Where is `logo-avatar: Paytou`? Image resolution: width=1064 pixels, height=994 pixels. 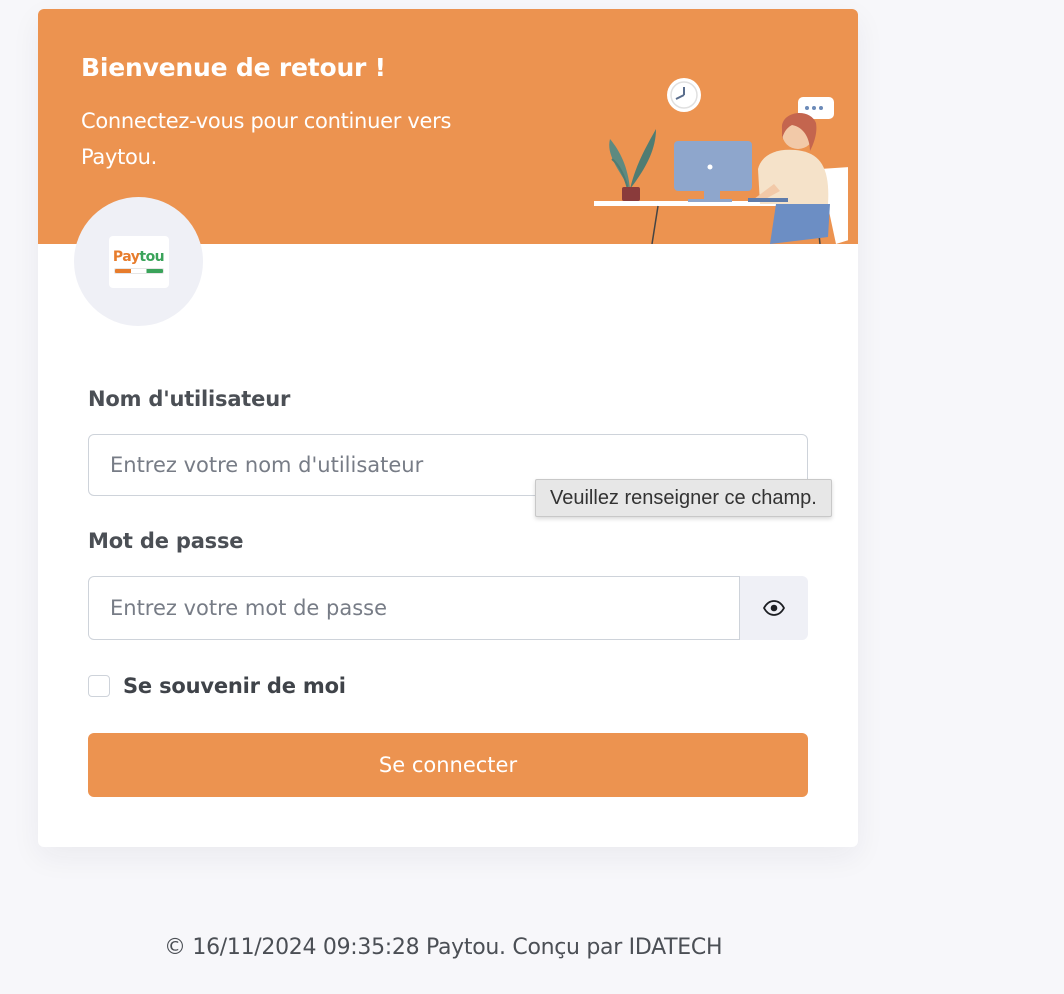
logo-avatar: Paytou is located at coordinates (138, 261).